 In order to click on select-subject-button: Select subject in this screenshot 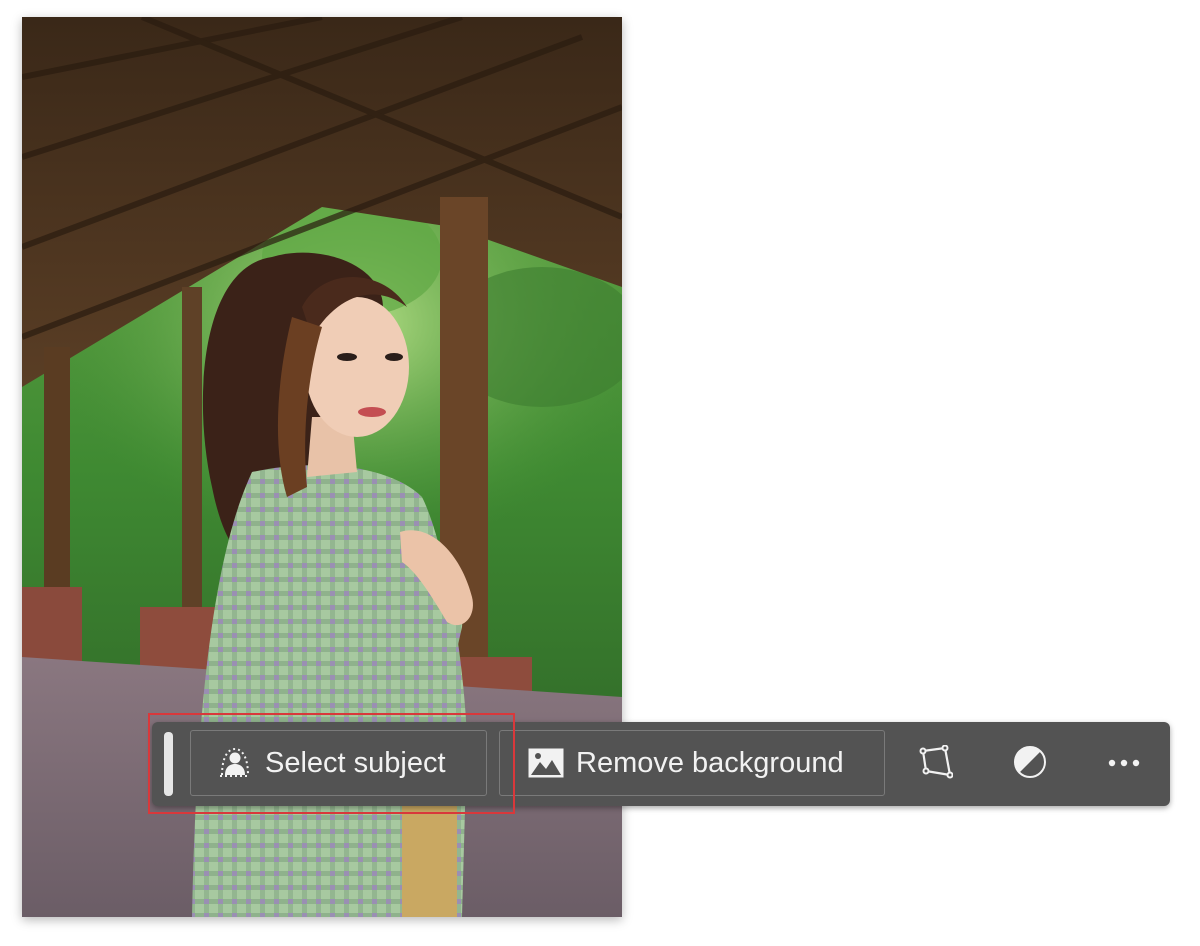, I will do `click(338, 763)`.